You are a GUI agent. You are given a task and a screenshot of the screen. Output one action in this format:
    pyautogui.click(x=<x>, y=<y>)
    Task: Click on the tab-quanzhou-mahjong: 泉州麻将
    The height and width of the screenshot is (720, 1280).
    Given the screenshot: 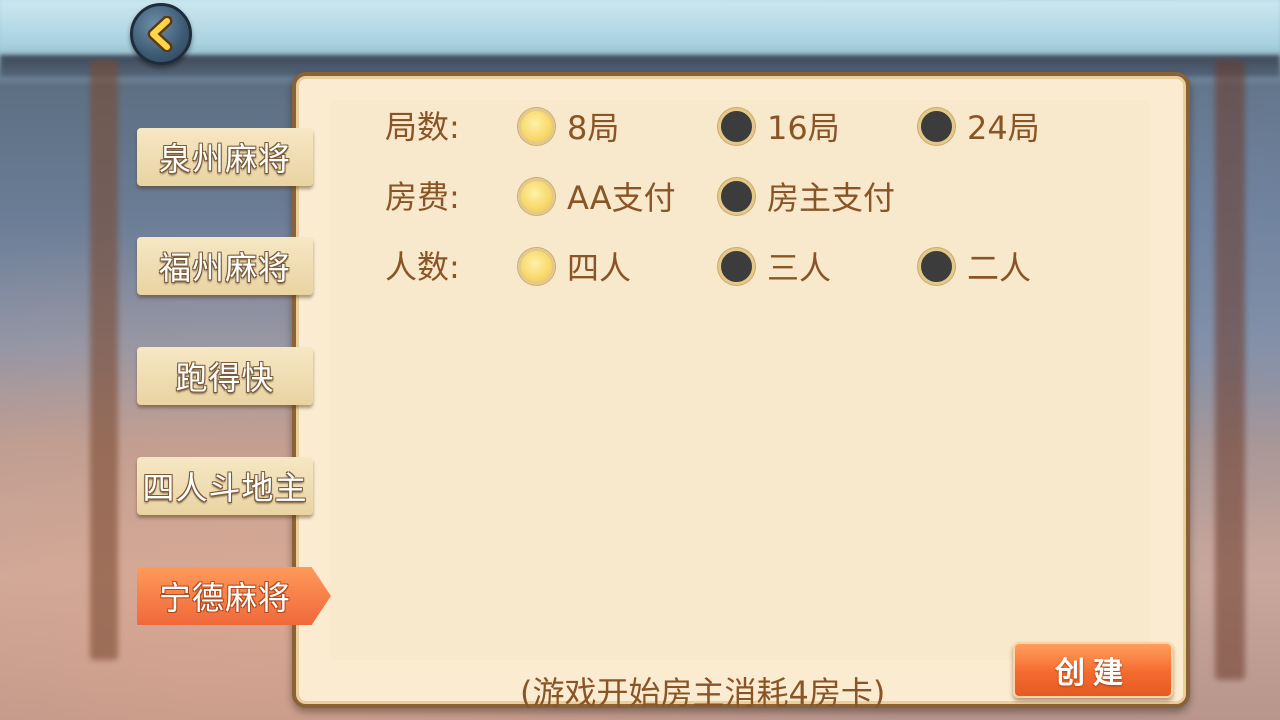 What is the action you would take?
    pyautogui.click(x=225, y=157)
    